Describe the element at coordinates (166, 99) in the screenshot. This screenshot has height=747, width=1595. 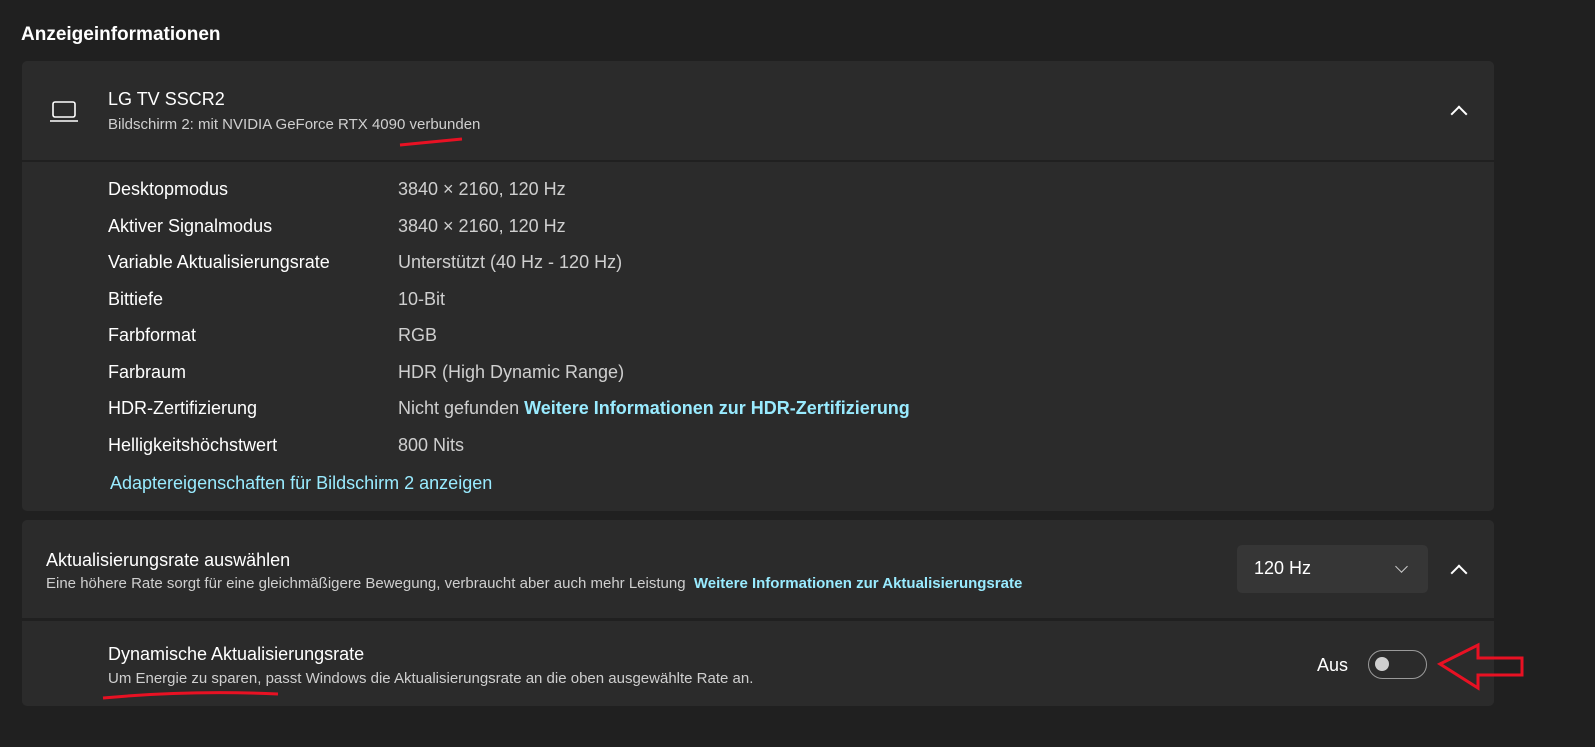
I see `display-name: LG TV SSCR2` at that location.